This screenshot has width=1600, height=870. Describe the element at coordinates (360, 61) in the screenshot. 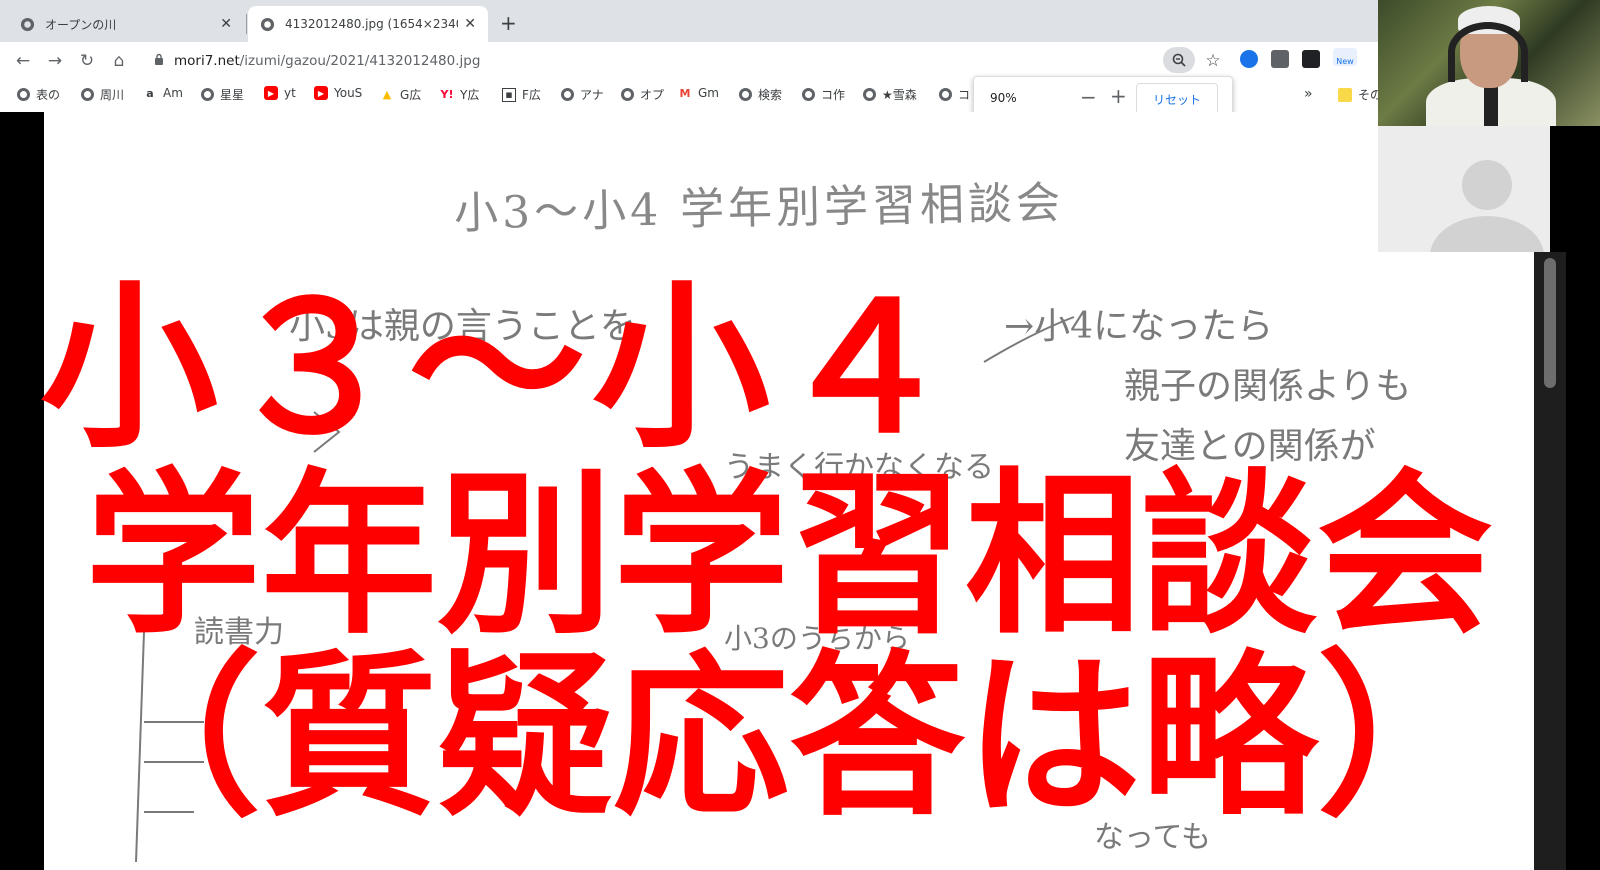

I see `url-path: /izumi/gazou/2021/4132012480.jpg` at that location.